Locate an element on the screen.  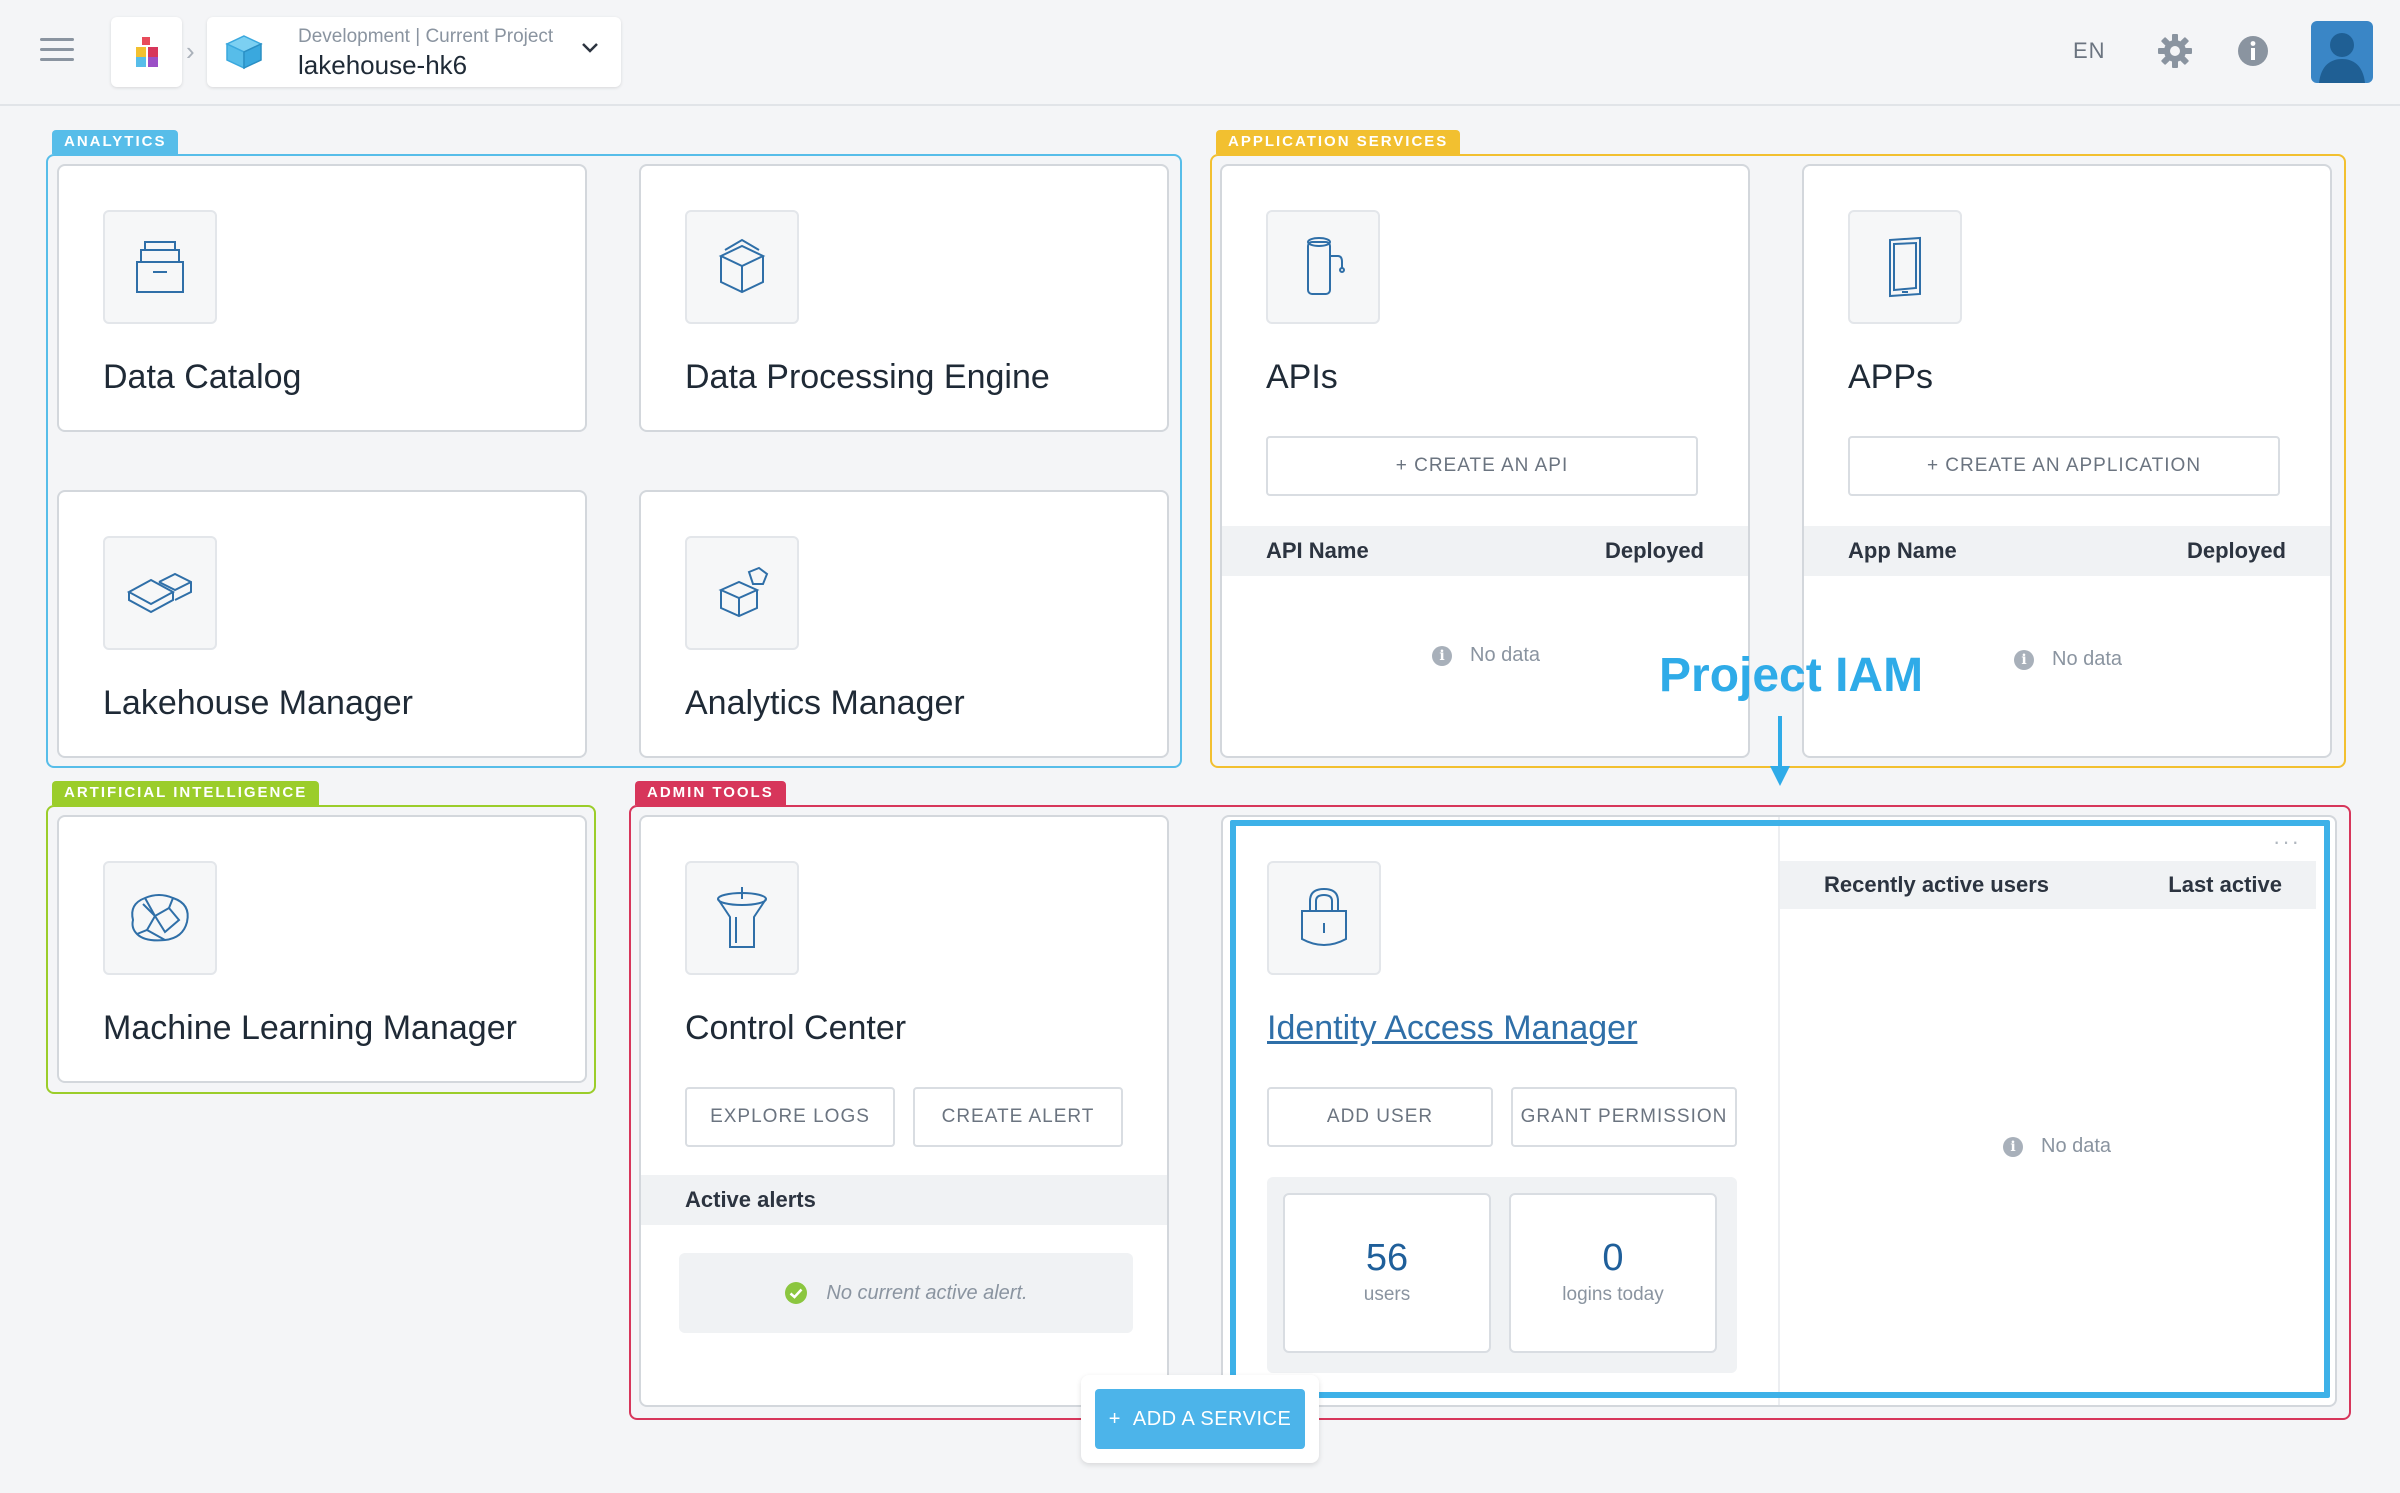
iam-stats-panel: 56 users 0 logins today is located at coordinates (1502, 1275).